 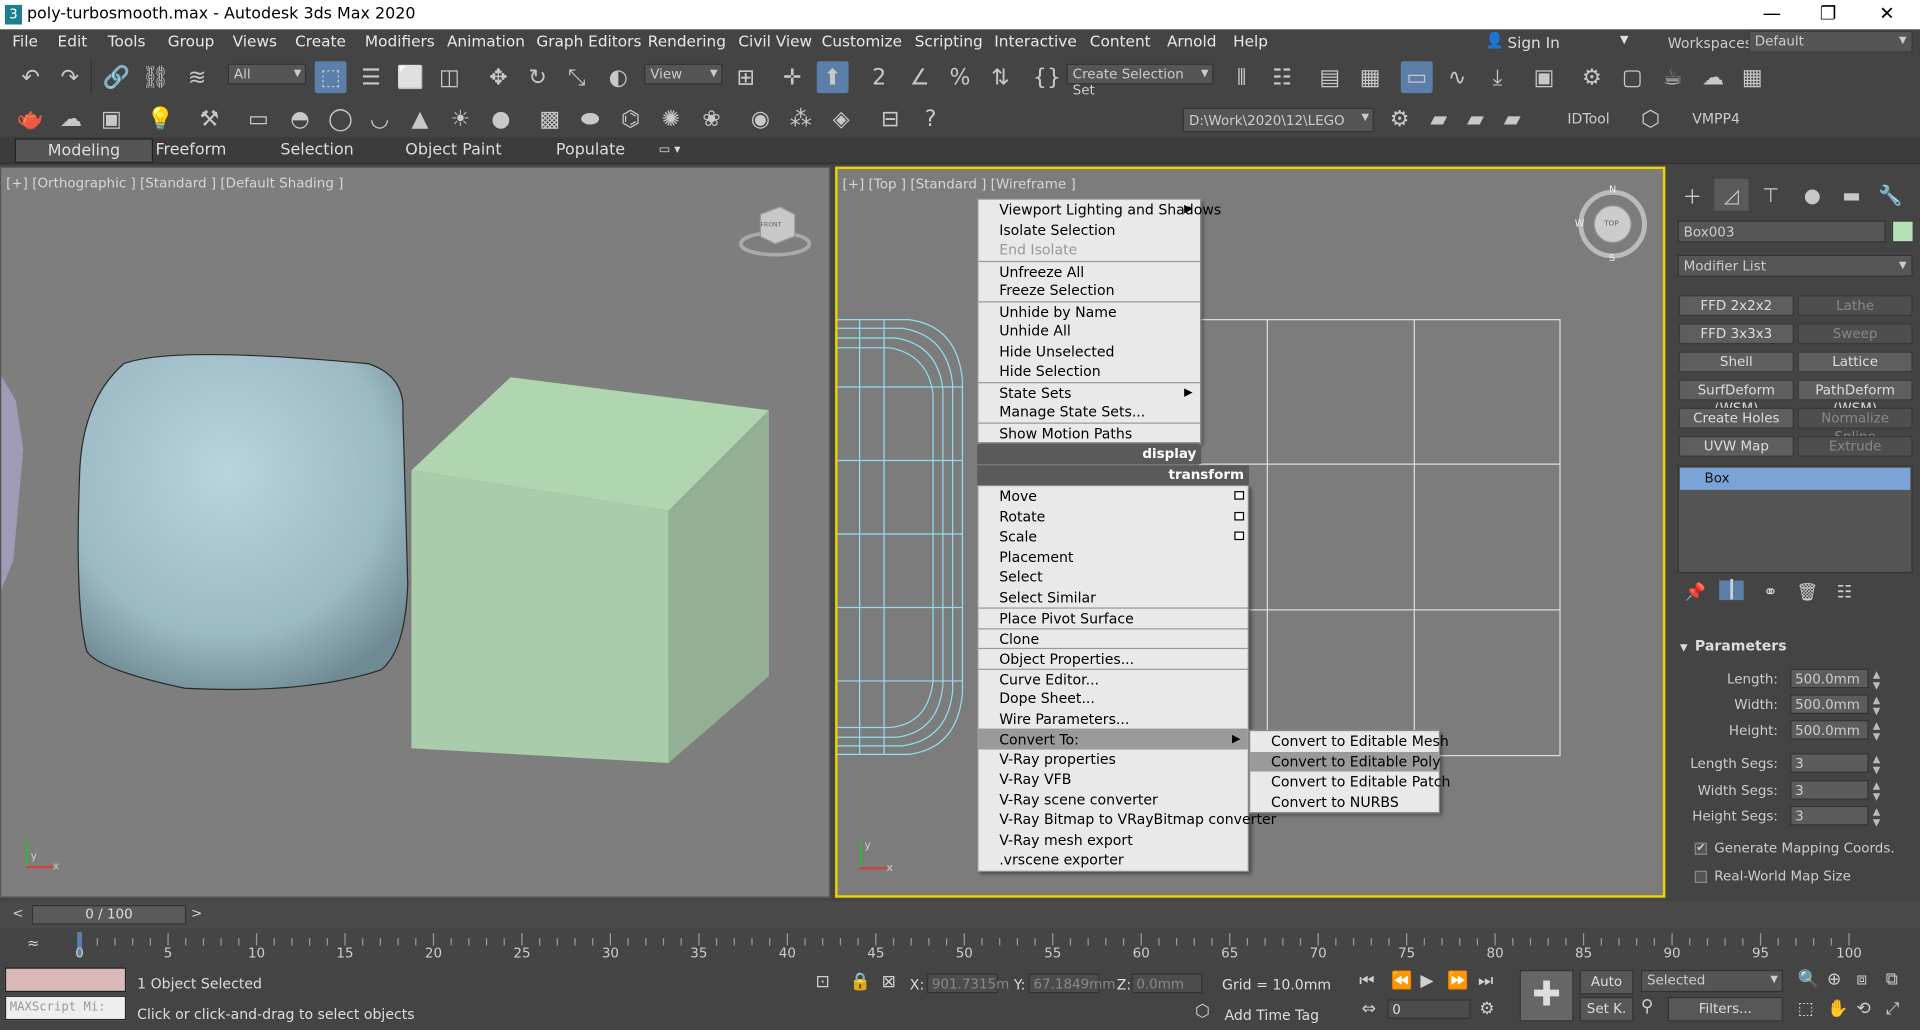 I want to click on menu-item-isolate-selection: Isolate Selection, so click(x=1089, y=230).